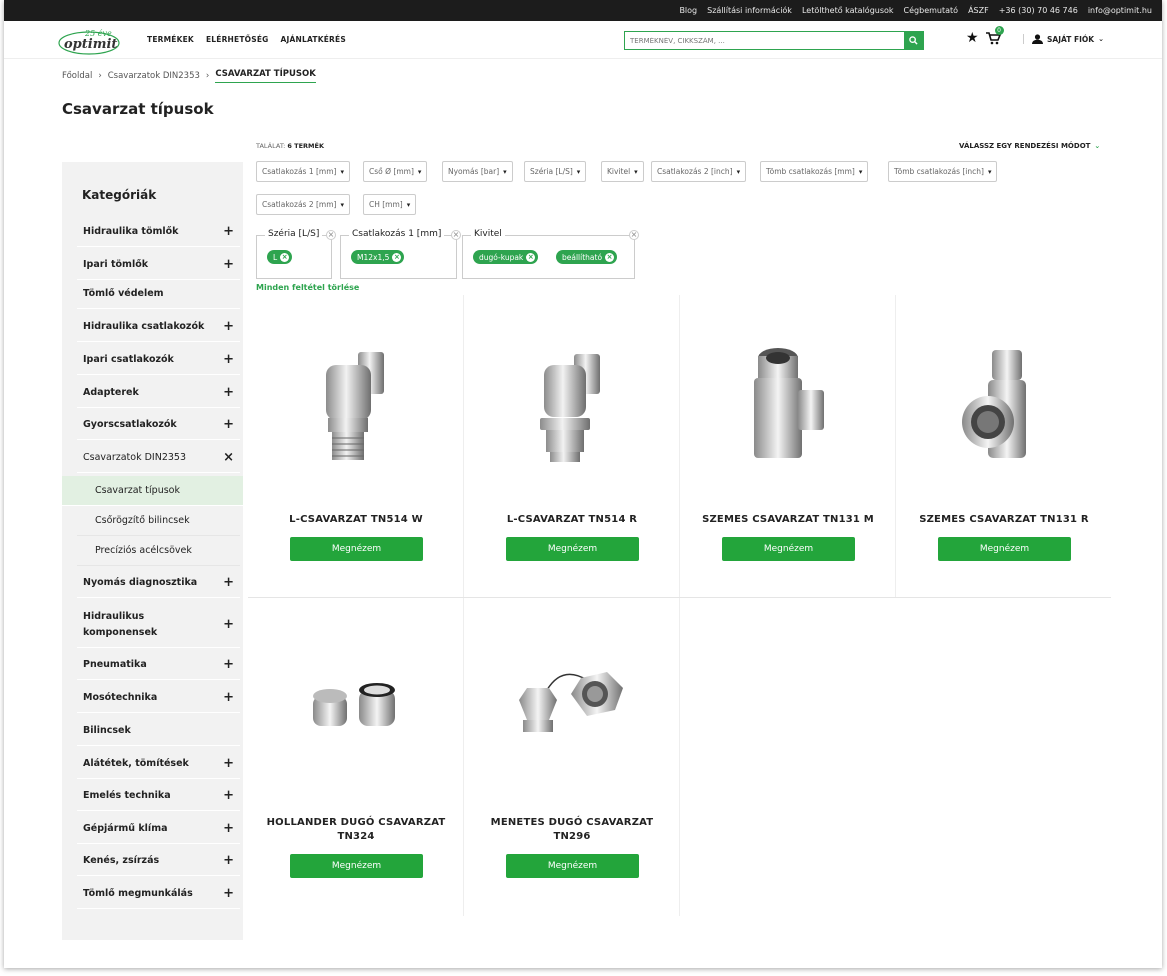 The width and height of the screenshot is (1167, 976). Describe the element at coordinates (943, 171) in the screenshot. I see `filter-tomb-csatlakozas-inch: Tömb csatlakozás [inch] ▾` at that location.